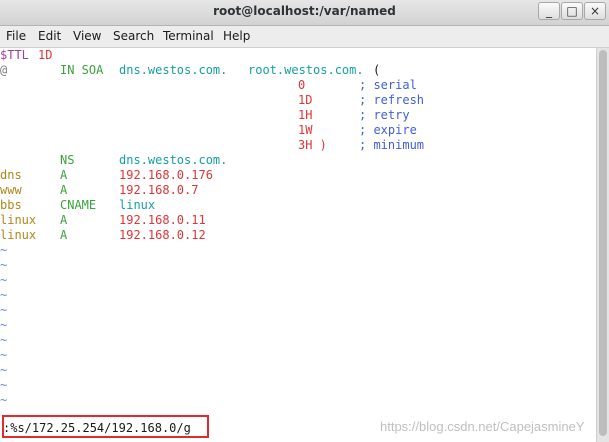 This screenshot has height=442, width=609. I want to click on soa-serial-value: 0, so click(302, 85).